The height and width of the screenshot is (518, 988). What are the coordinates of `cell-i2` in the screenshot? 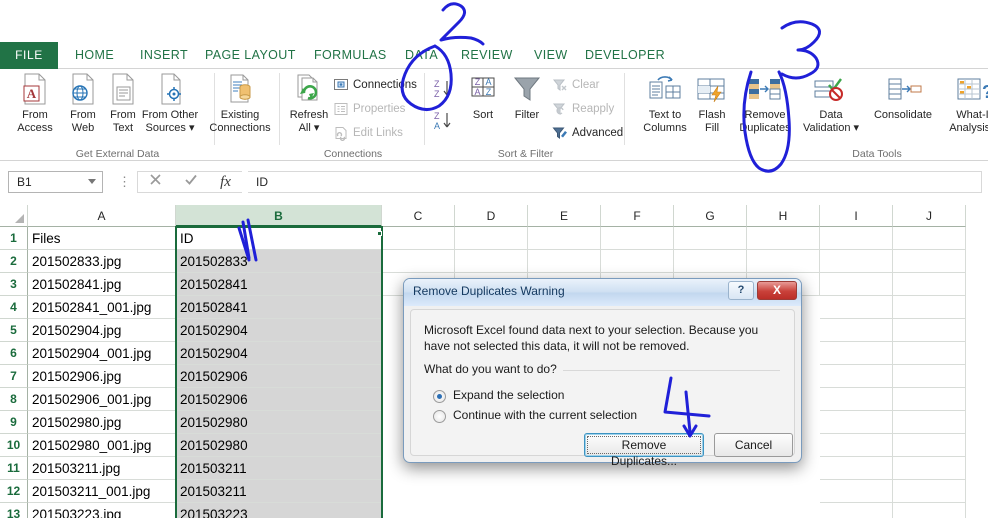 It's located at (856, 261).